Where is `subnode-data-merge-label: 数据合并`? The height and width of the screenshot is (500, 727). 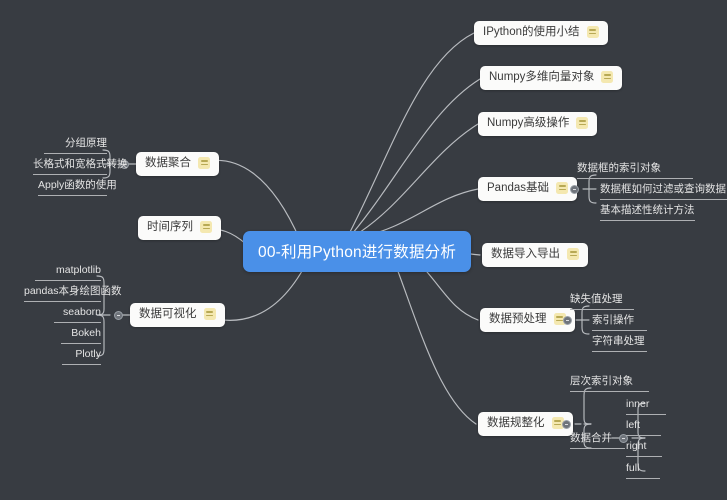 subnode-data-merge-label: 数据合并 is located at coordinates (591, 438).